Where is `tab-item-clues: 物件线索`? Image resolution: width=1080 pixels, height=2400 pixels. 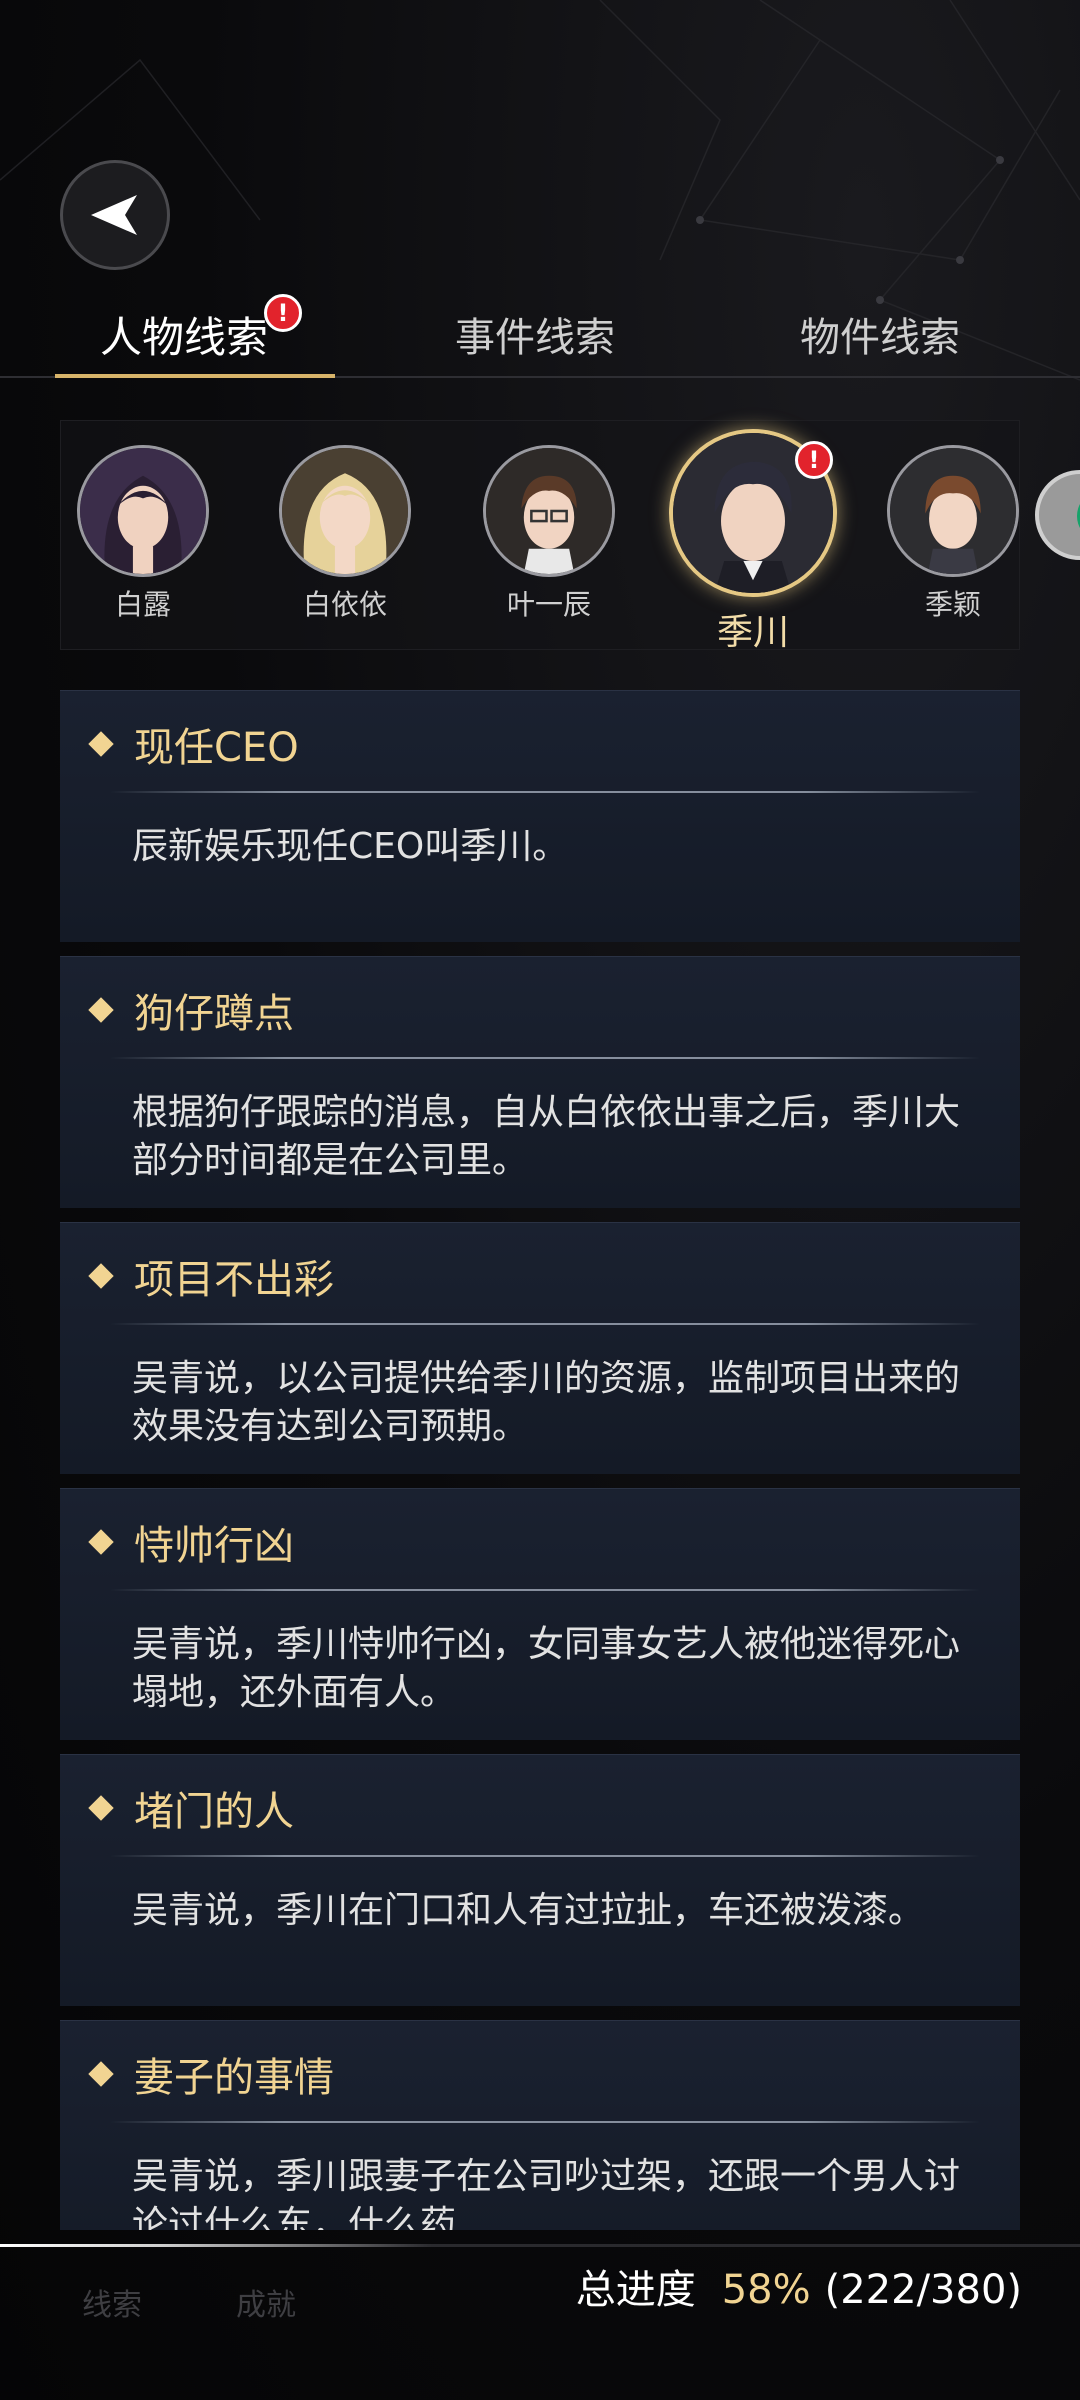 tab-item-clues: 物件线索 is located at coordinates (880, 338).